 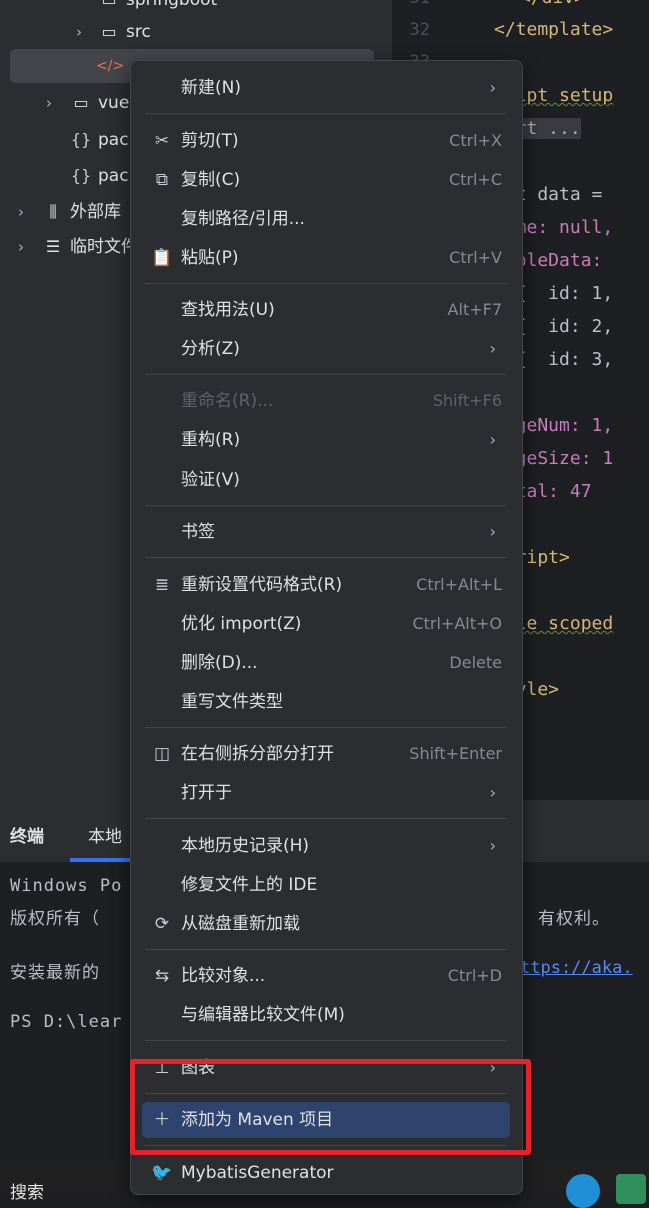 I want to click on menu-item-open-split-right: ◫ 在右侧拆分部分打开 Shift+Enter, so click(x=326, y=754).